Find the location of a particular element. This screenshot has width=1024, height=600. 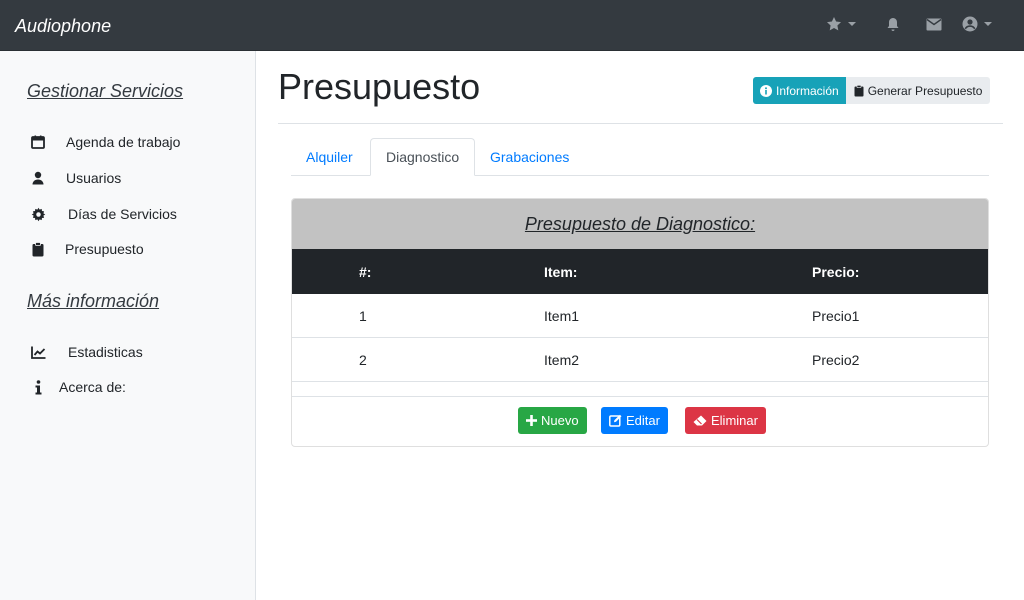

messages-button is located at coordinates (934, 24).